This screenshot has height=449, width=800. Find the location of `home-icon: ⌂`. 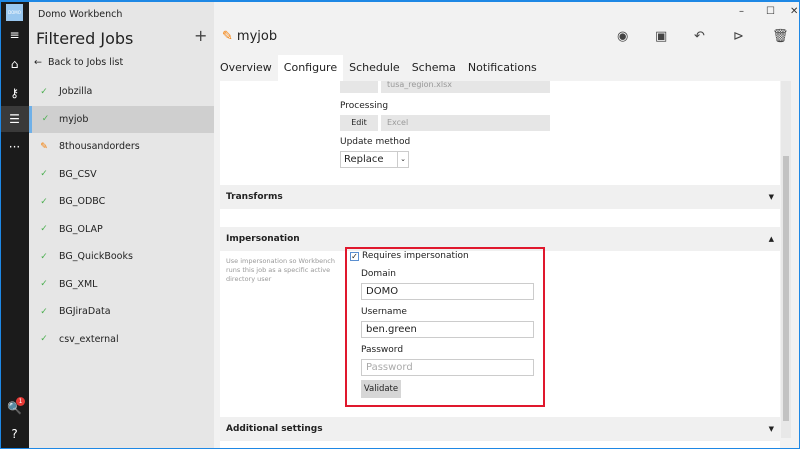

home-icon: ⌂ is located at coordinates (14, 64).